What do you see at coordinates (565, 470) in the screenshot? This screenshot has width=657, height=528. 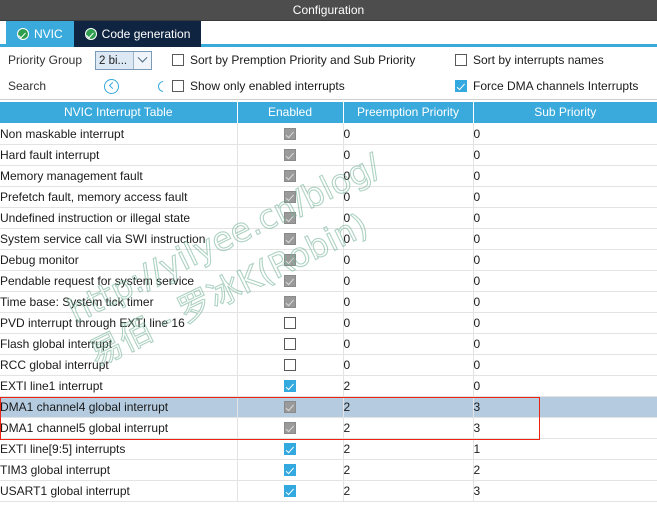 I see `sub-priority-cell: 2` at bounding box center [565, 470].